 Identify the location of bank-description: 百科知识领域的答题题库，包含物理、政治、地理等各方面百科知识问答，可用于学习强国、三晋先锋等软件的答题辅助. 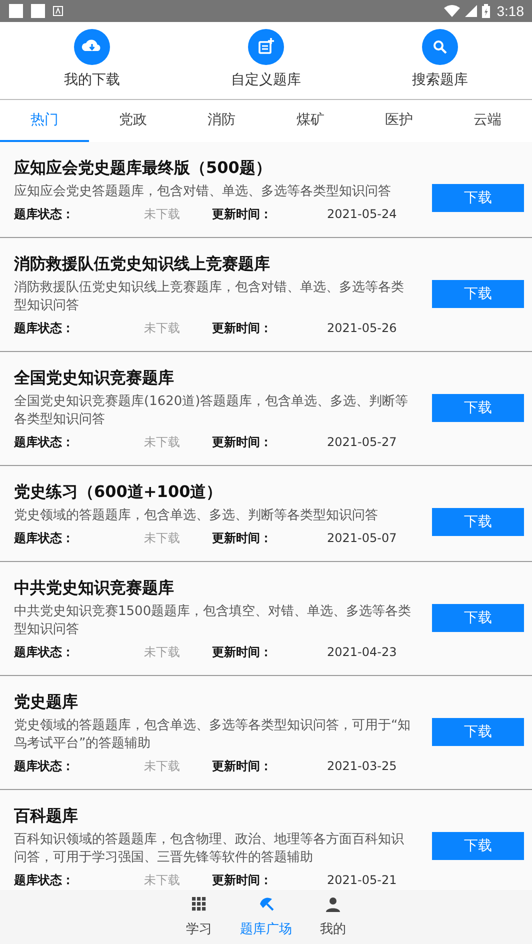
(209, 849).